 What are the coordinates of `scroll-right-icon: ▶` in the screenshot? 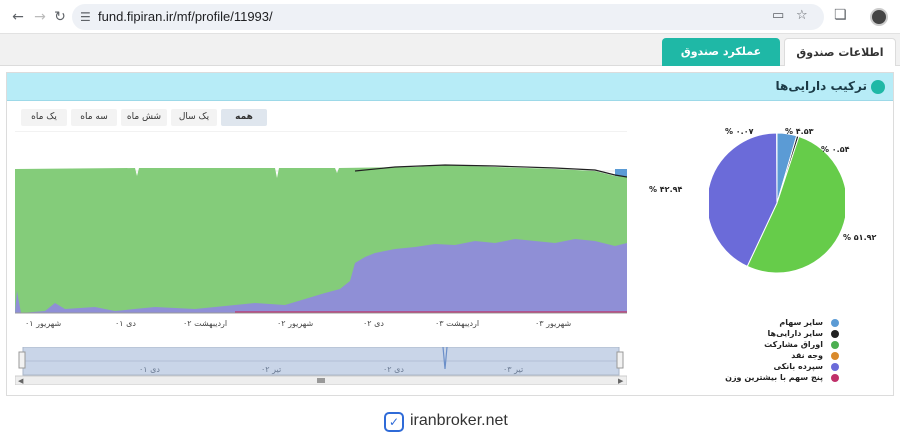 It's located at (621, 381).